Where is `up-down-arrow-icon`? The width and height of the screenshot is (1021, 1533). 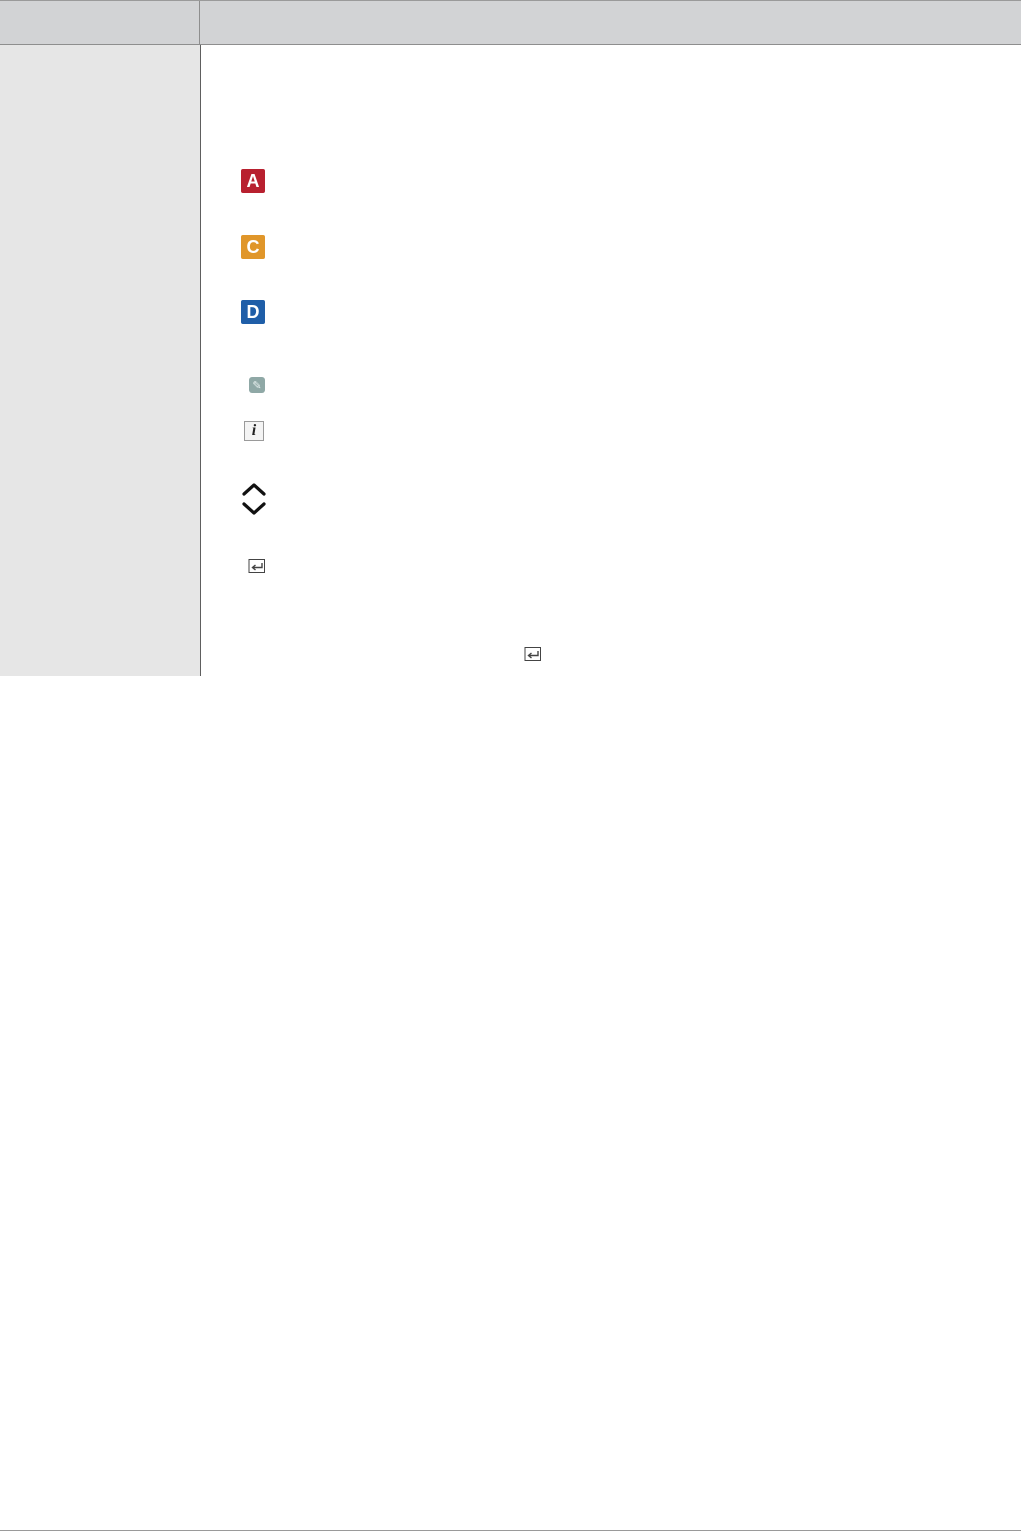
up-down-arrow-icon is located at coordinates (254, 499).